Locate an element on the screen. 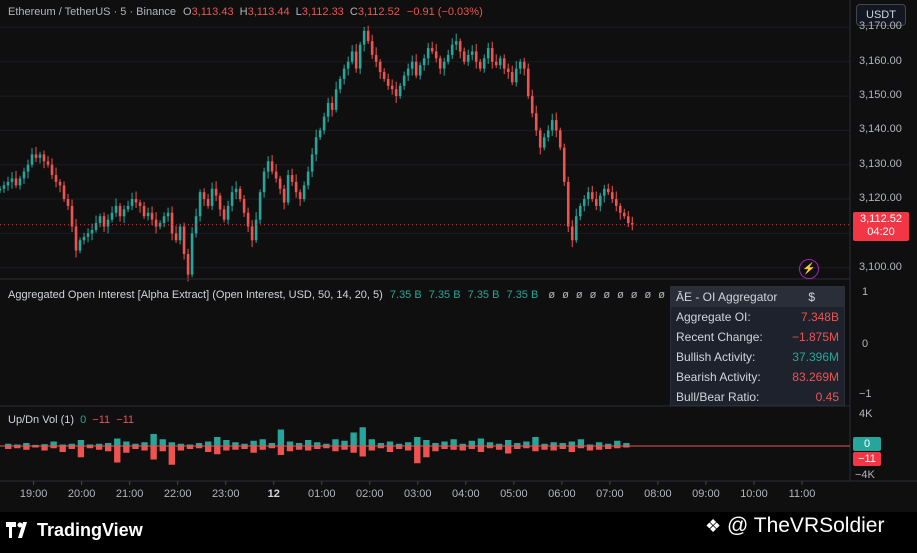 Image resolution: width=917 pixels, height=553 pixels. lightning-icon: ⚡ is located at coordinates (809, 269).